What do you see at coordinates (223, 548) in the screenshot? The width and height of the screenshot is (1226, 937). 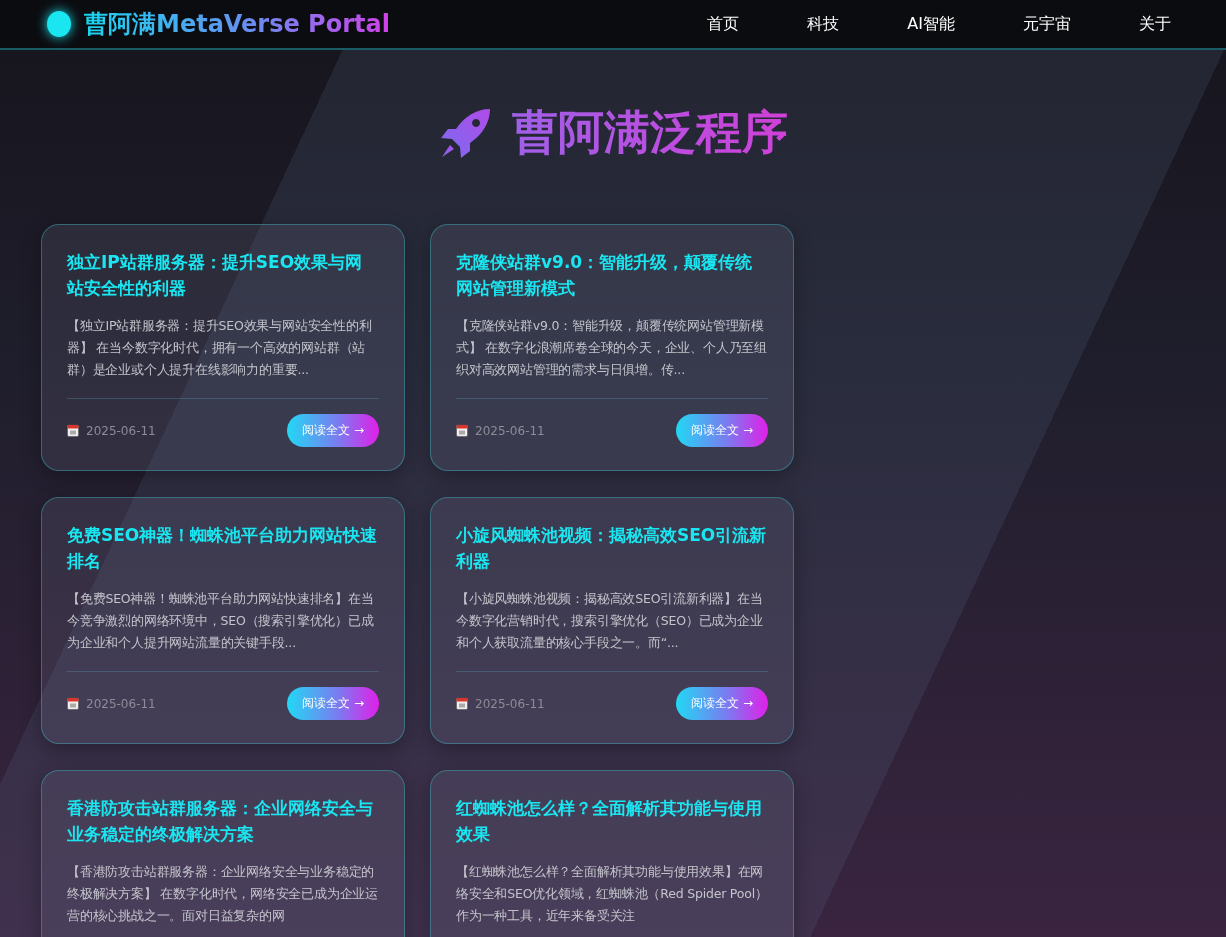 I see `article-title: 免费SEO神器！蜘蛛池平台助力网站快速排名` at bounding box center [223, 548].